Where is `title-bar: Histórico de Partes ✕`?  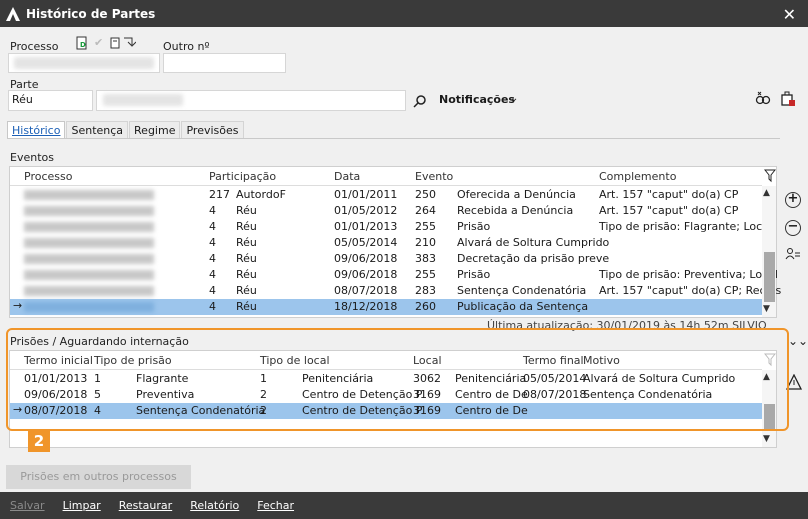 title-bar: Histórico de Partes ✕ is located at coordinates (404, 13).